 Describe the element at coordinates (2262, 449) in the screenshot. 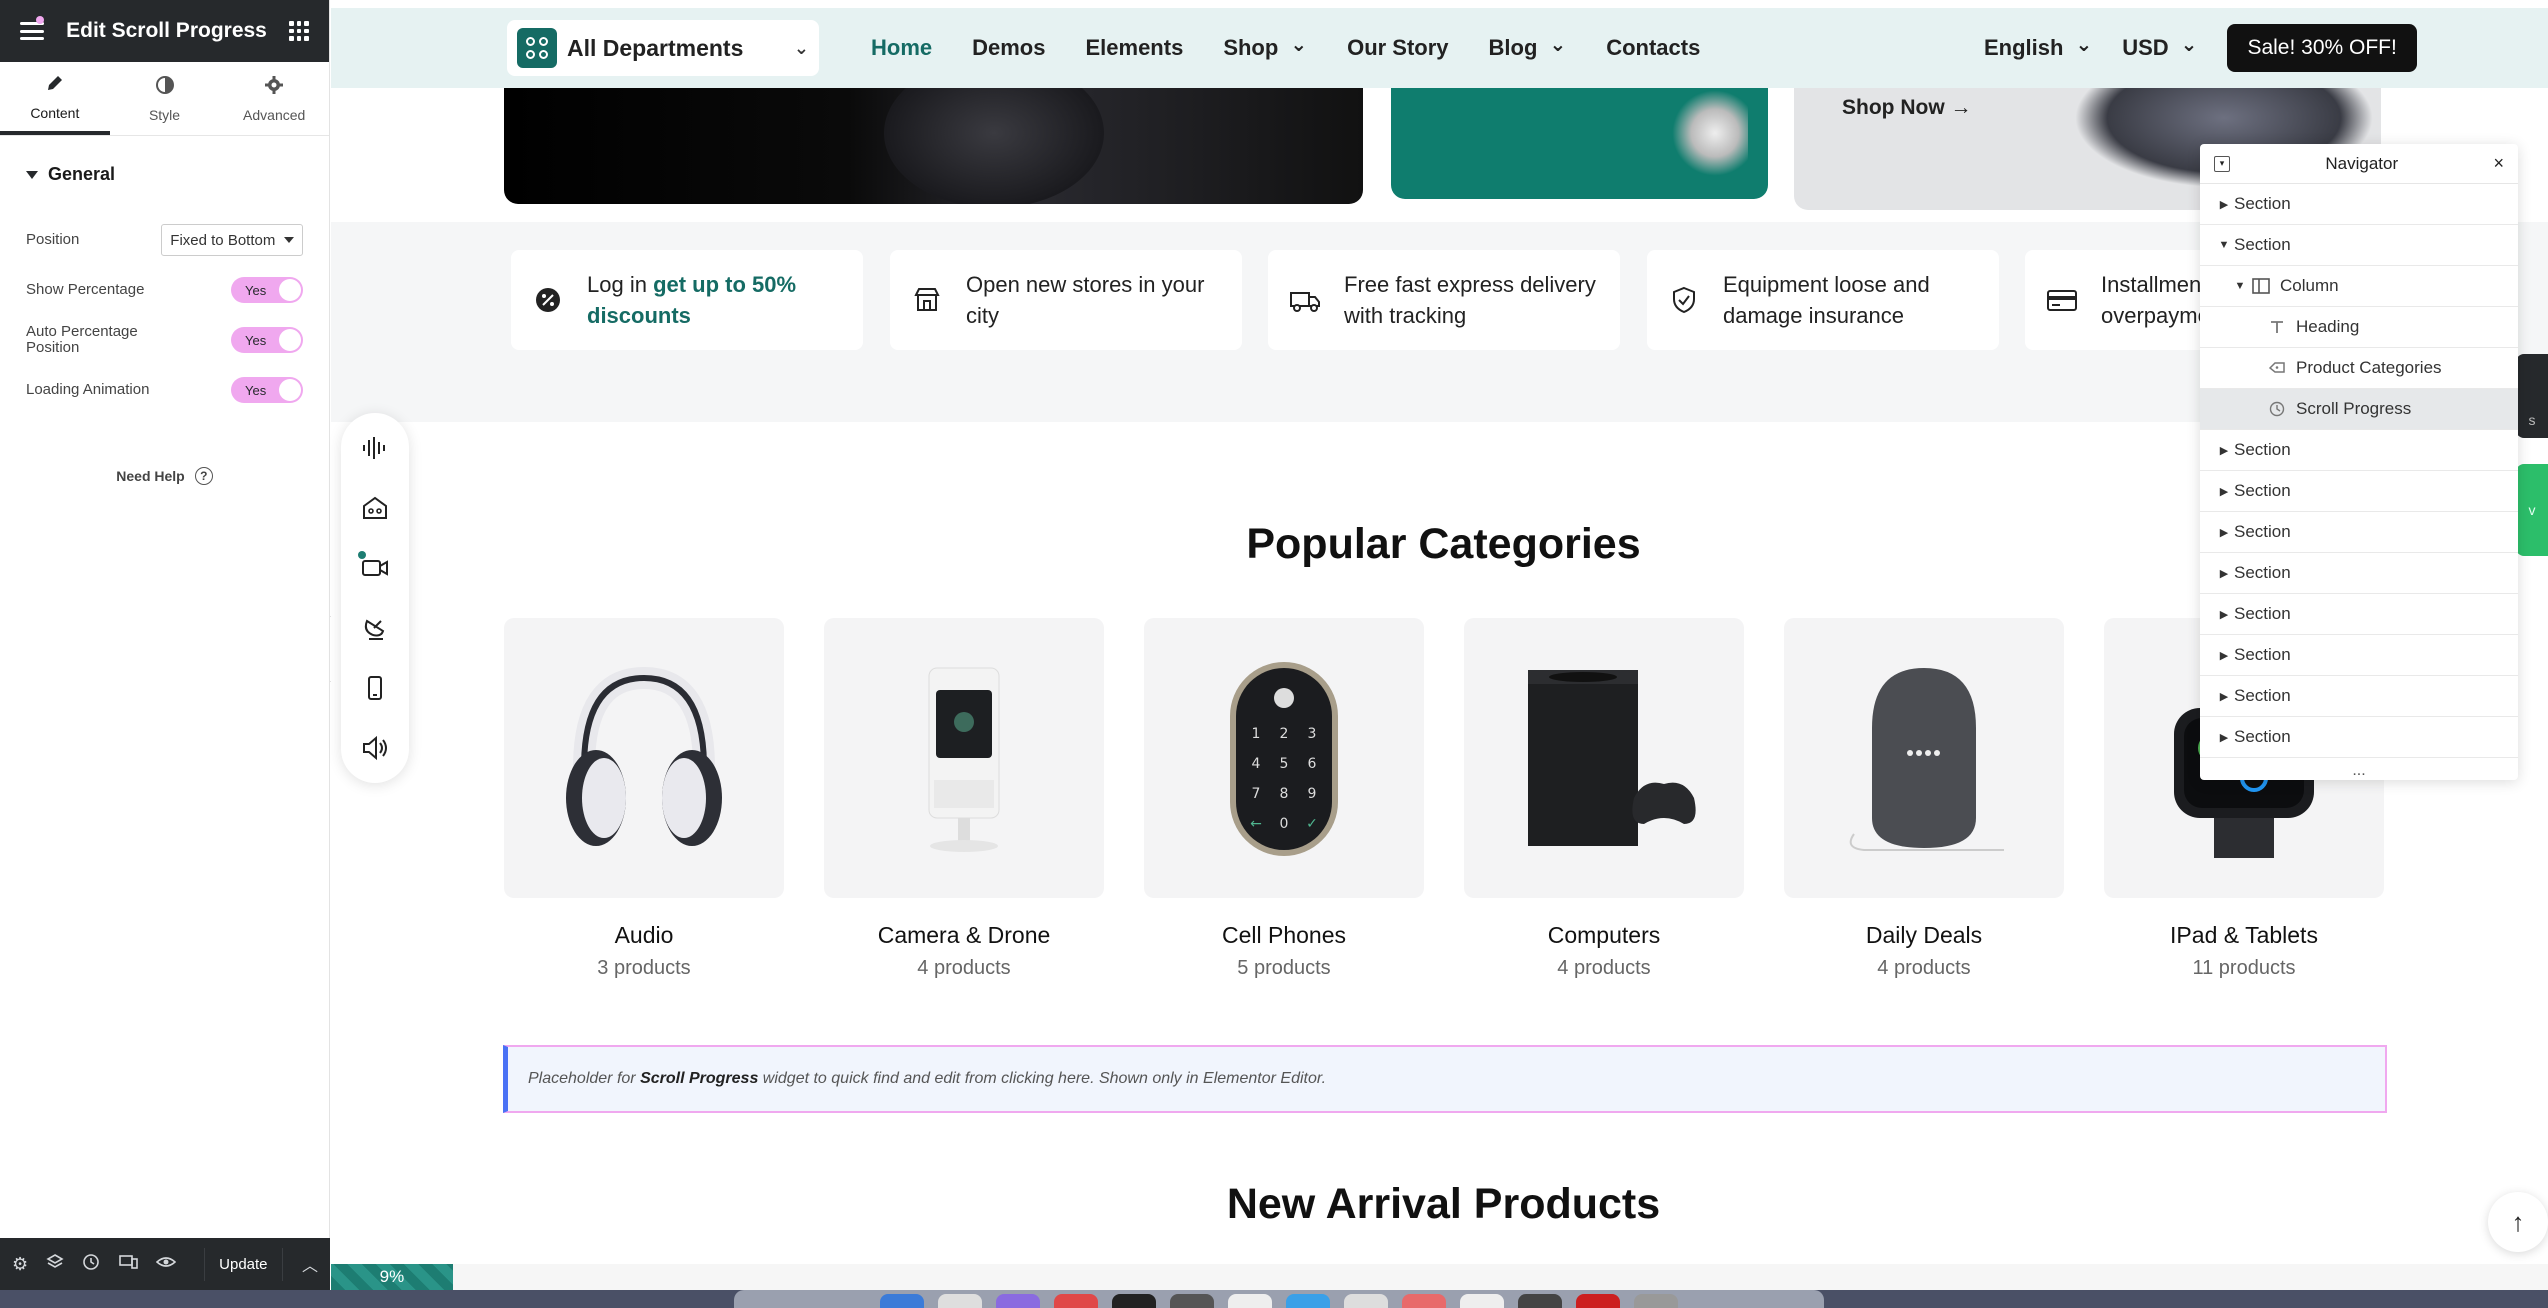

I see `navigator-row-label: Section` at that location.